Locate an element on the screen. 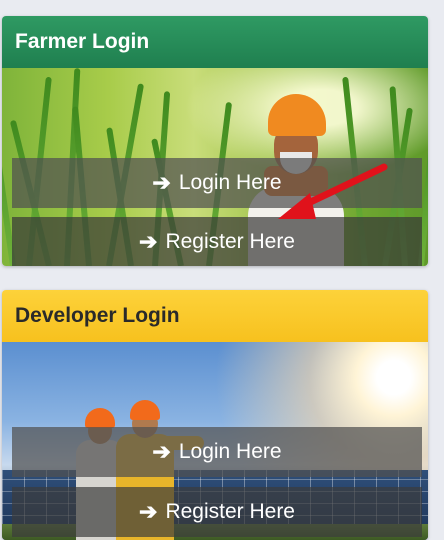 Image resolution: width=444 pixels, height=540 pixels. red-arrow-icon is located at coordinates (333, 191).